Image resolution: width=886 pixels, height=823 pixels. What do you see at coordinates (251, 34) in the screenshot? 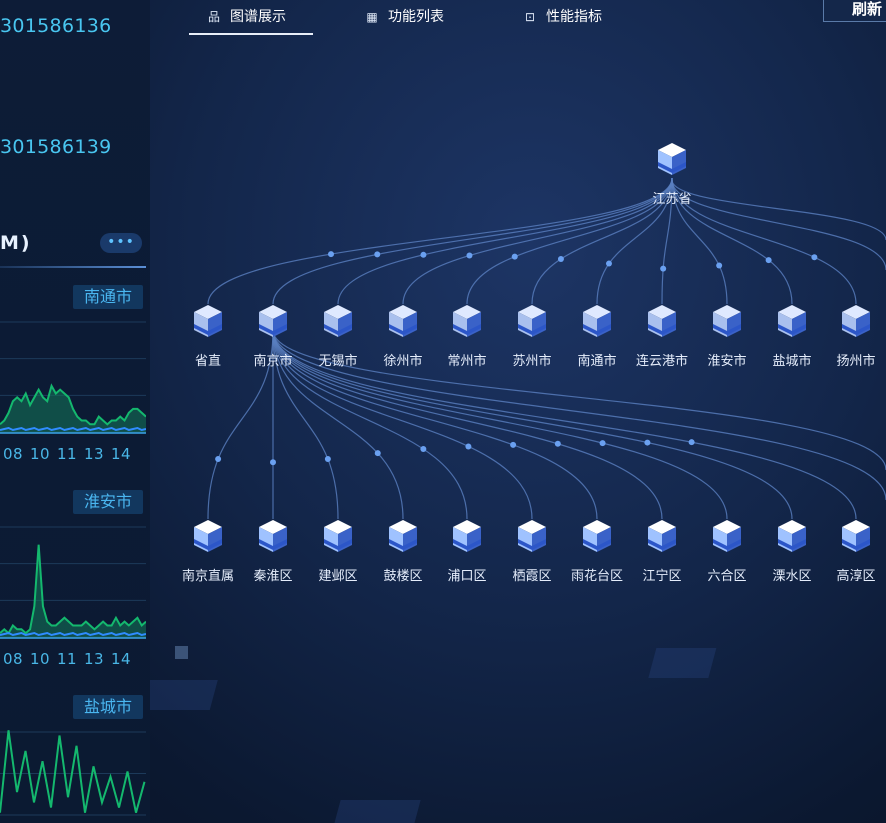
I see `active-tab-indicator` at bounding box center [251, 34].